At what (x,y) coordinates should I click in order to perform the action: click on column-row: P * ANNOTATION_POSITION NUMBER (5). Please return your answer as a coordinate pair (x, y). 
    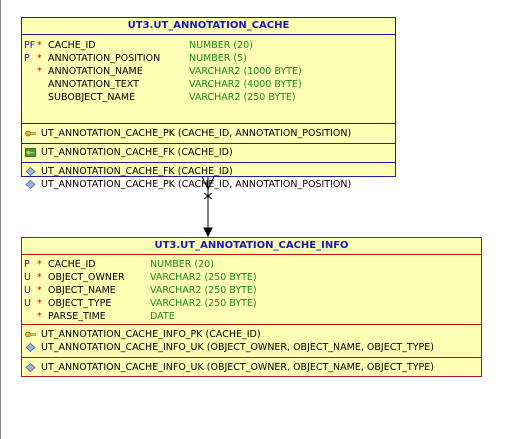
    Looking at the image, I should click on (208, 58).